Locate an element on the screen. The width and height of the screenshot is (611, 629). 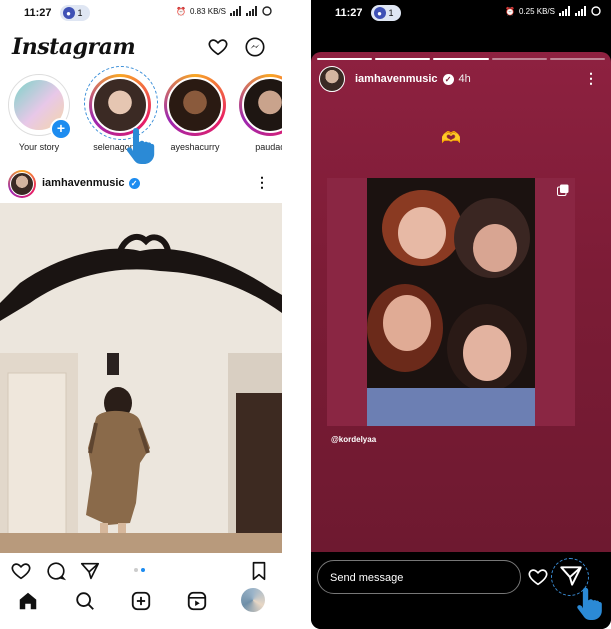
status-icons: ⏰ 0.83 KB/S is located at coordinates (224, 11).